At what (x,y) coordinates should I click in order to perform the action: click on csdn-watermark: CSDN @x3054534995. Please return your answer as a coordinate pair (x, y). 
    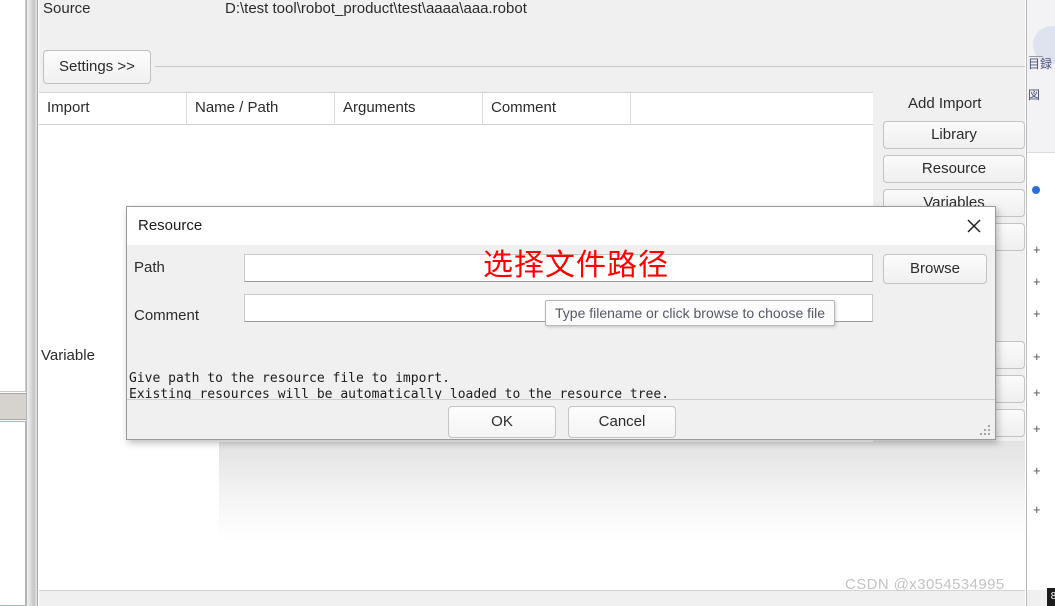
    Looking at the image, I should click on (925, 584).